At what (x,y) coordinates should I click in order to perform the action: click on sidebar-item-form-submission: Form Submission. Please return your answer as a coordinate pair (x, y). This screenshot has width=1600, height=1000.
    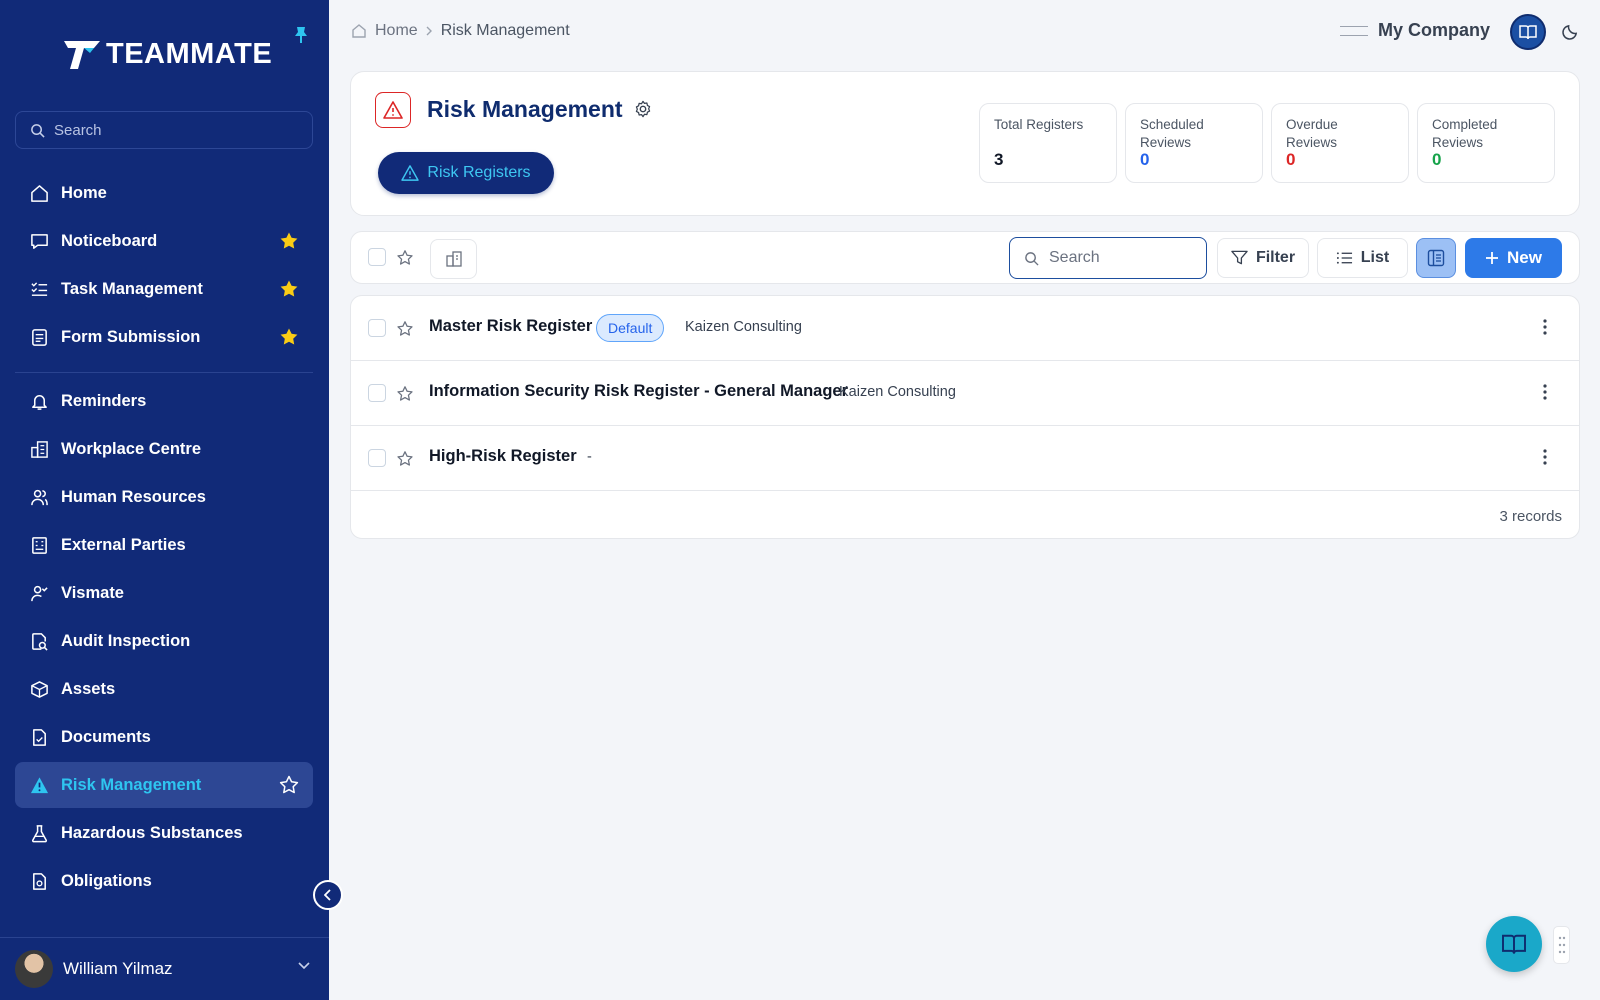
    Looking at the image, I should click on (164, 337).